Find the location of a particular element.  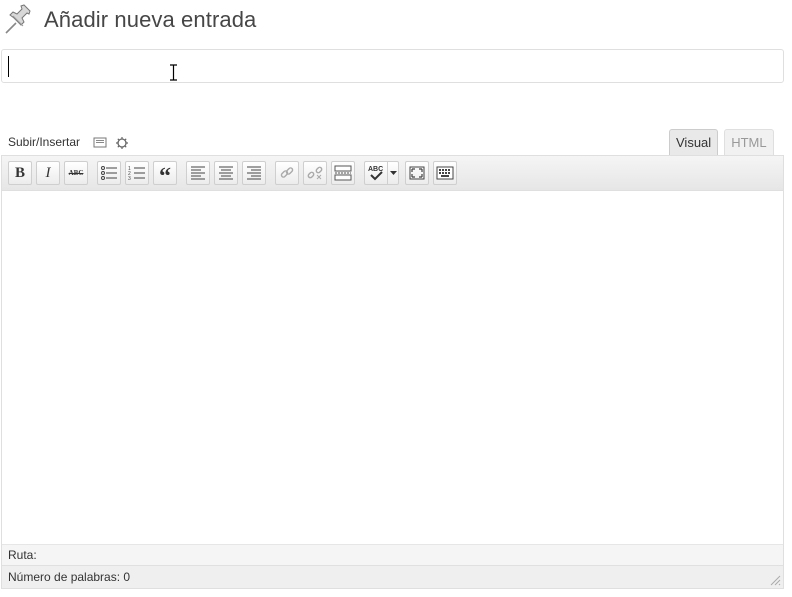

numbered-list-icon: 1 2 3 is located at coordinates (136, 173).